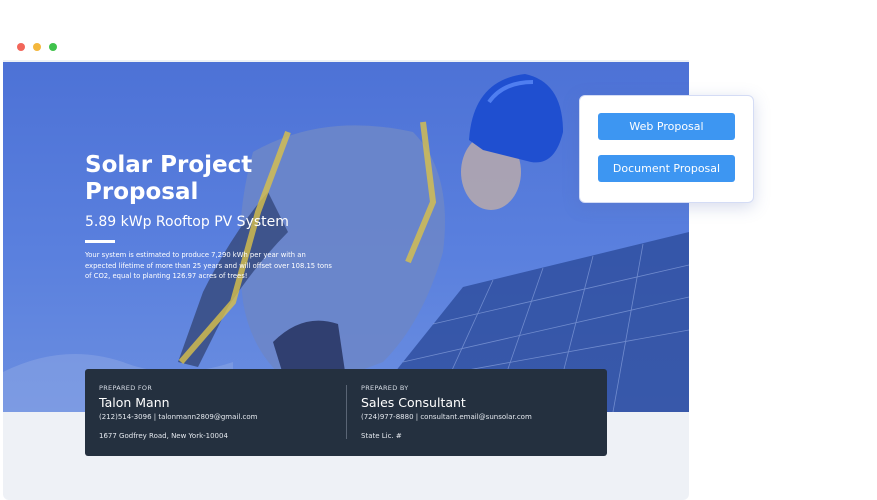 The image size is (877, 500). Describe the element at coordinates (169, 178) in the screenshot. I see `proposal-title: Solar Project Proposal` at that location.